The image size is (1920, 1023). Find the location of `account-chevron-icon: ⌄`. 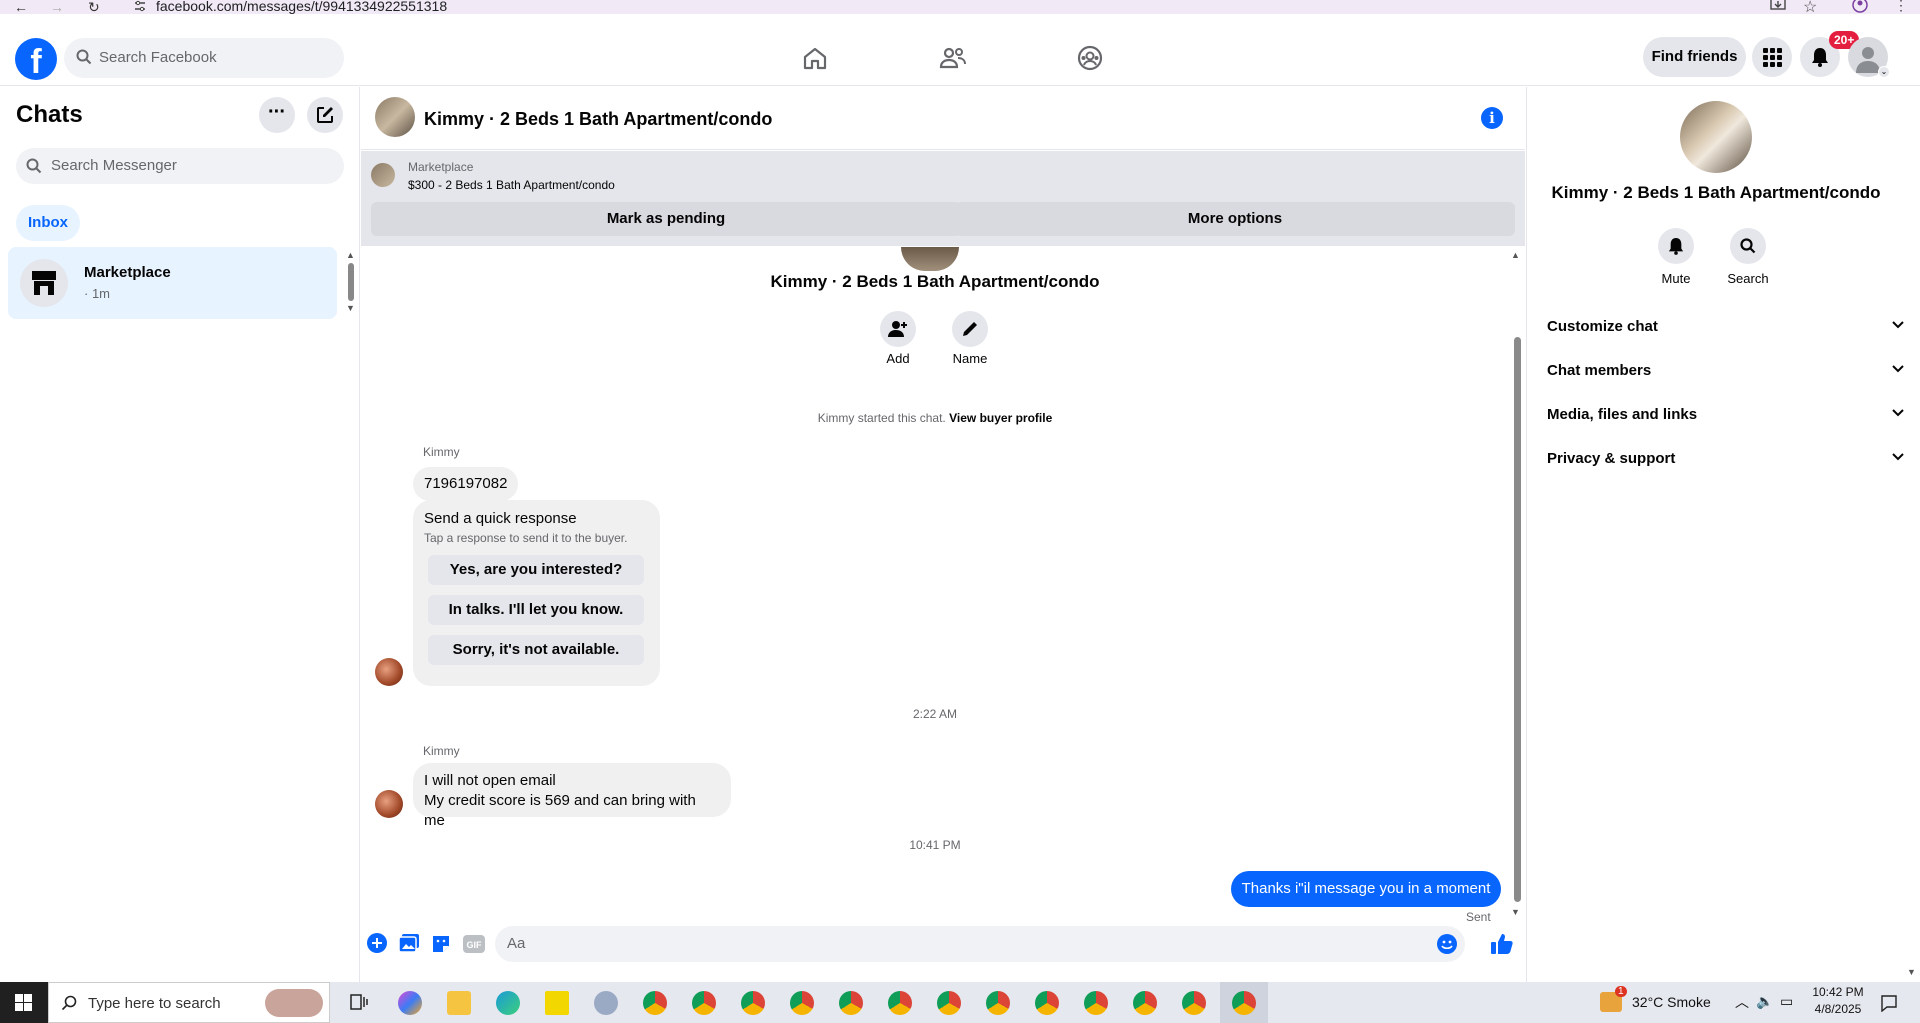

account-chevron-icon: ⌄ is located at coordinates (1884, 72).